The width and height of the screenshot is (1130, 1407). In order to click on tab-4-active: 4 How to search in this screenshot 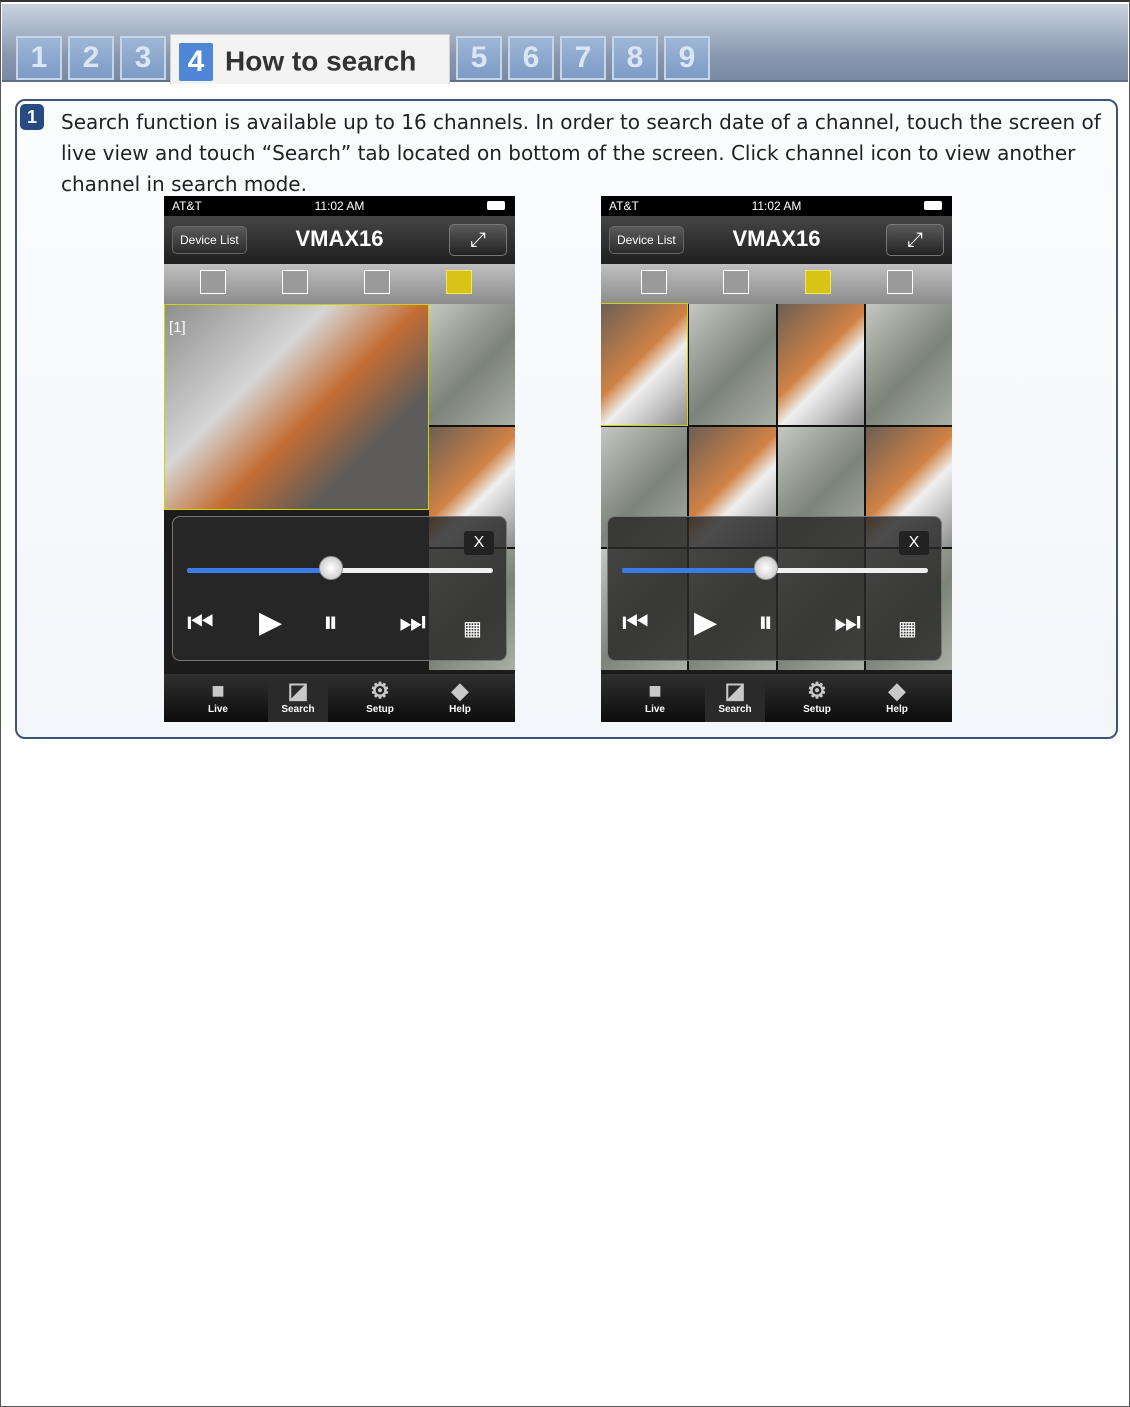, I will do `click(310, 59)`.